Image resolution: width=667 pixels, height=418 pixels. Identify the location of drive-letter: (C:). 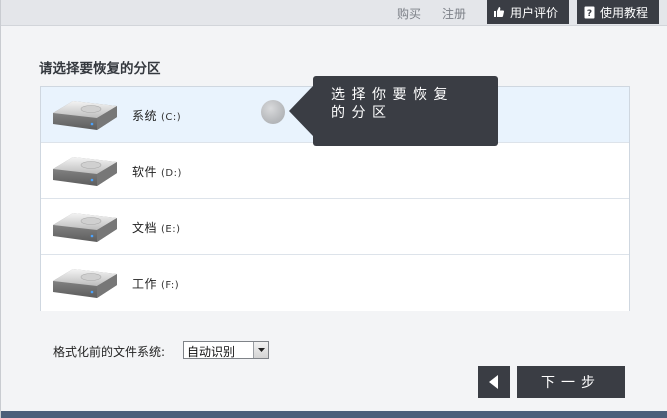
(171, 117).